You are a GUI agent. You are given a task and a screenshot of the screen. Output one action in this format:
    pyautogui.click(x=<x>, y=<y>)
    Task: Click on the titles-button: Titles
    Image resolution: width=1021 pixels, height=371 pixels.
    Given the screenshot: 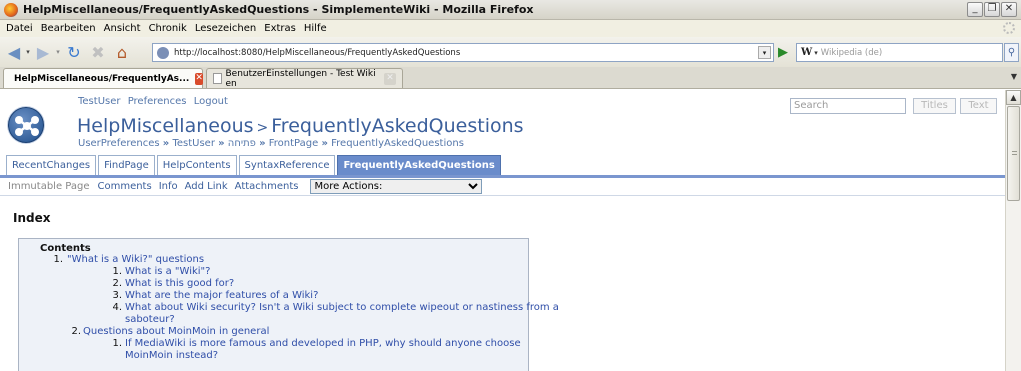 What is the action you would take?
    pyautogui.click(x=934, y=106)
    